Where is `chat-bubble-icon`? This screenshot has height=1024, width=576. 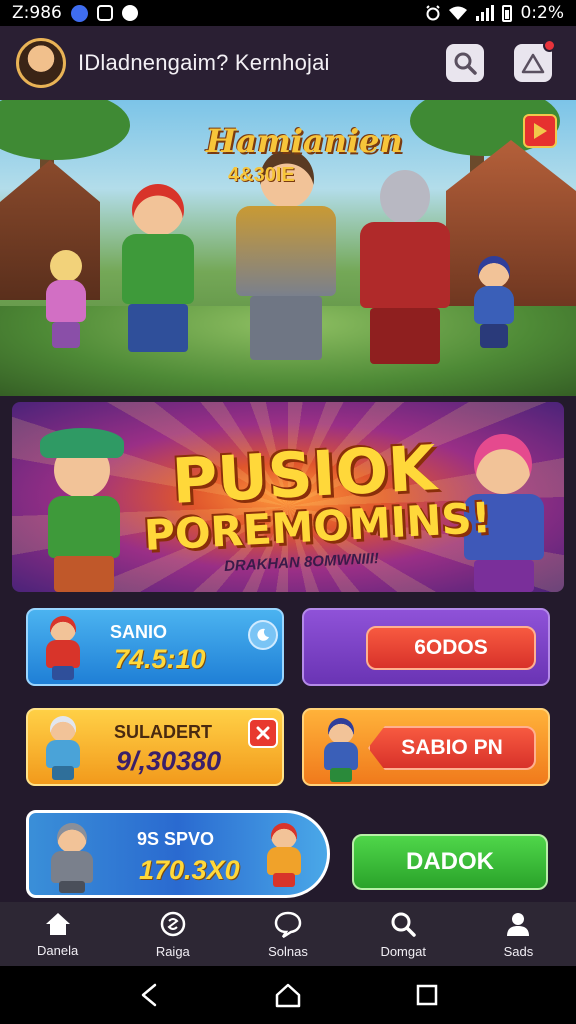
chat-bubble-icon is located at coordinates (288, 924).